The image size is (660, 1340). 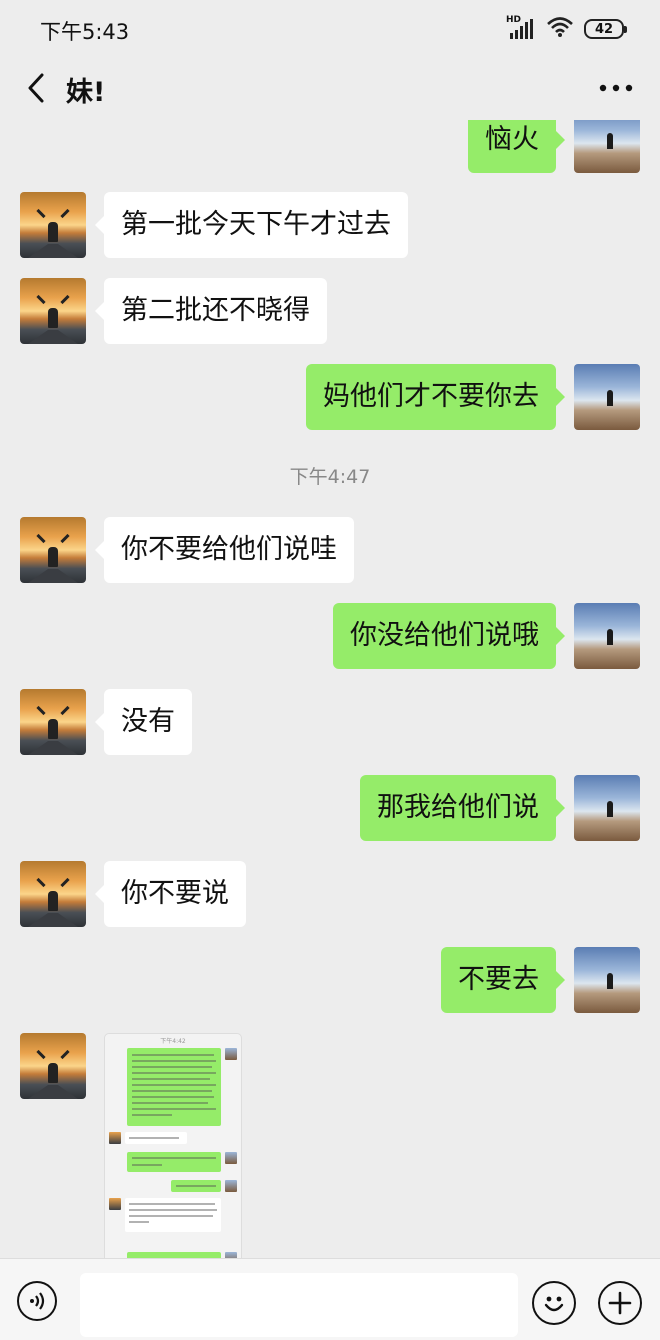 I want to click on back-button, so click(x=36, y=88).